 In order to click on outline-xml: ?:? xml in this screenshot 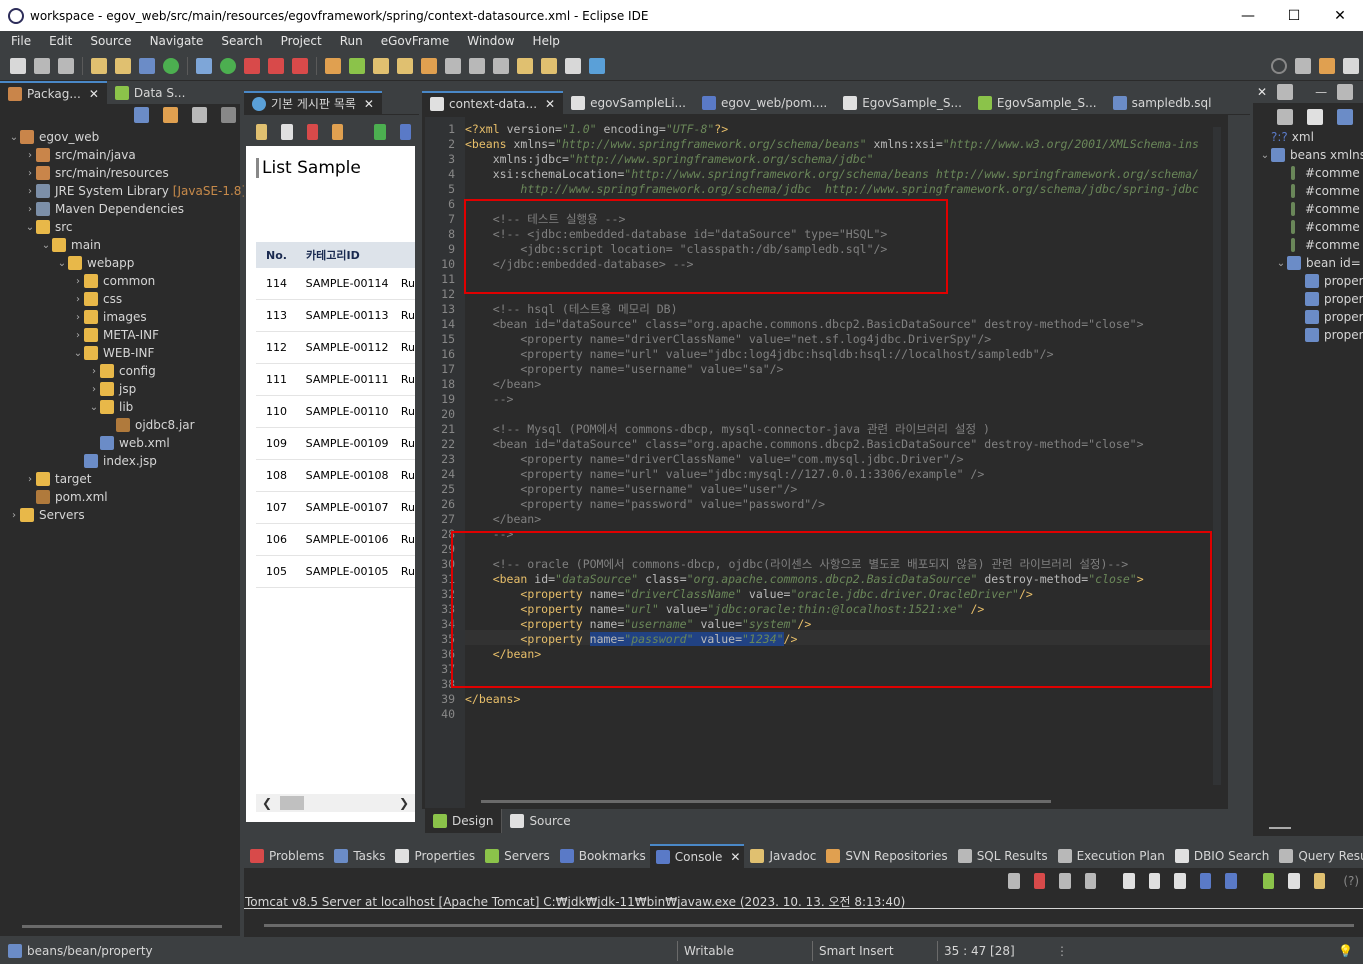, I will do `click(1292, 137)`.